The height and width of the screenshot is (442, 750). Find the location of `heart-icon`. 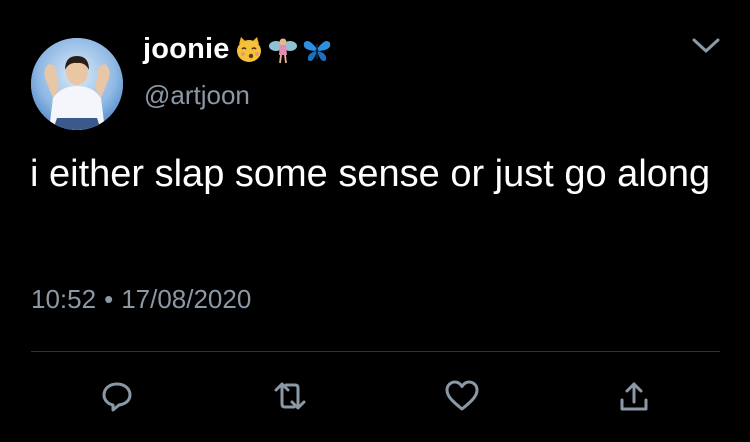

heart-icon is located at coordinates (462, 395).